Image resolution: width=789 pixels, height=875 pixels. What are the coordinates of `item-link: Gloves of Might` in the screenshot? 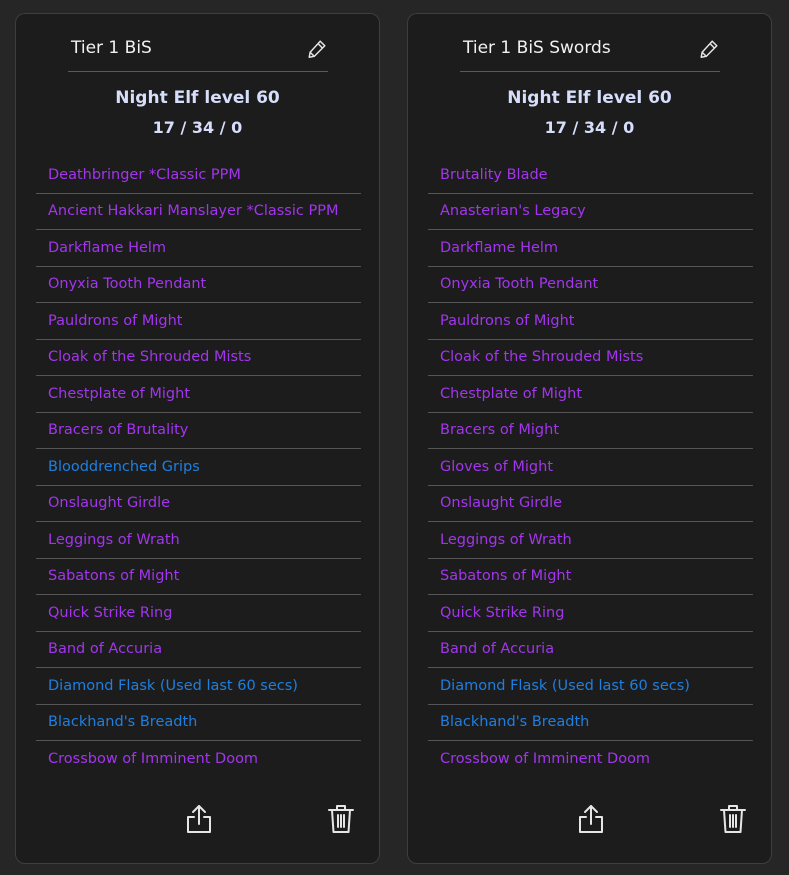 It's located at (590, 467).